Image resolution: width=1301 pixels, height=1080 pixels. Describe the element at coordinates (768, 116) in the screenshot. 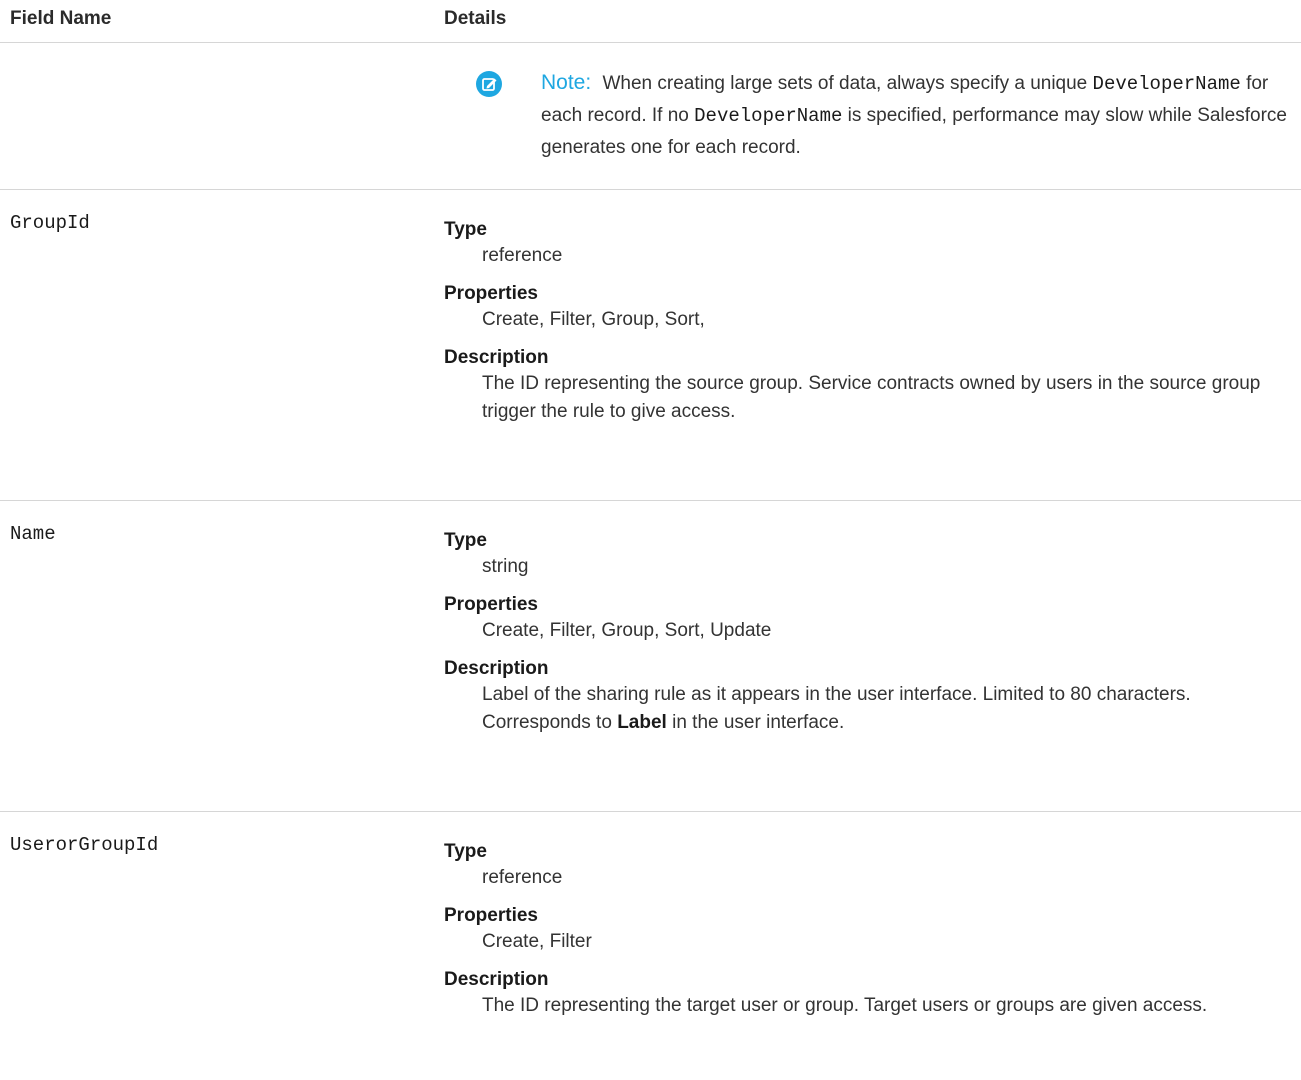

I see `note-code-2: DeveloperName` at that location.